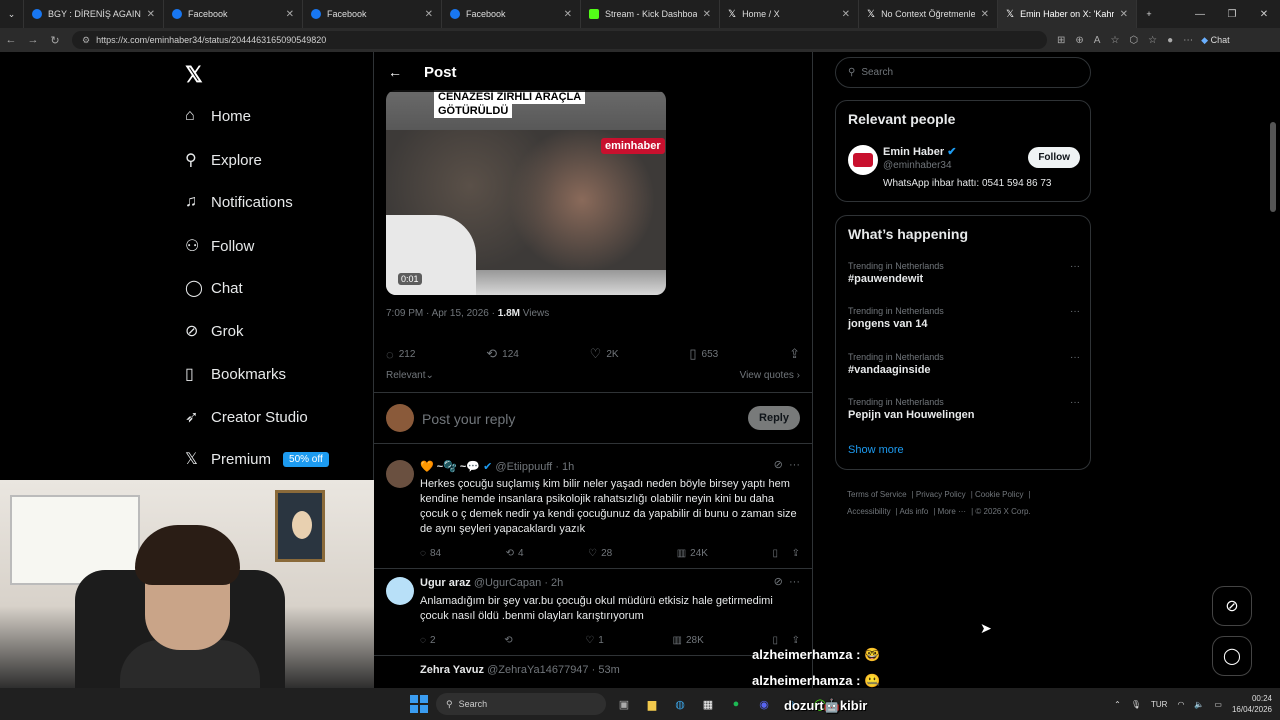 This screenshot has height=720, width=1280. What do you see at coordinates (428, 640) in the screenshot?
I see `reply-button: ◌ 2` at bounding box center [428, 640].